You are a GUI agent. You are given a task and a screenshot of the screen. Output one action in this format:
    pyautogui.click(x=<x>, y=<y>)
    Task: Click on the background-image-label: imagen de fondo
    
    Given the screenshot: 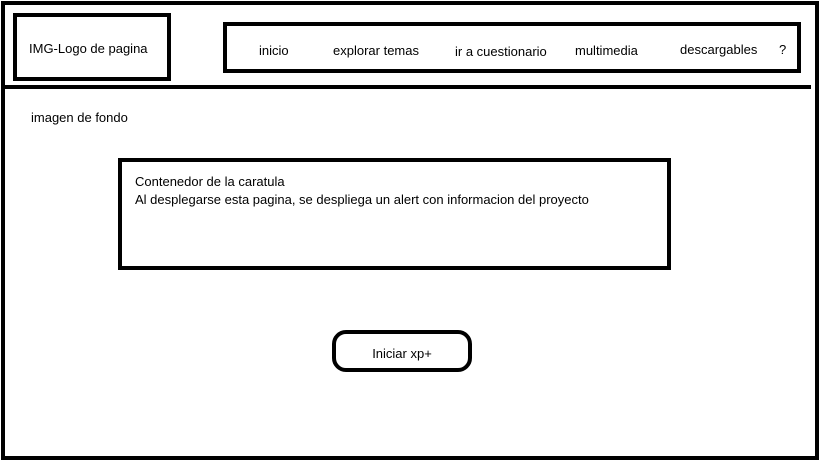 What is the action you would take?
    pyautogui.click(x=79, y=117)
    